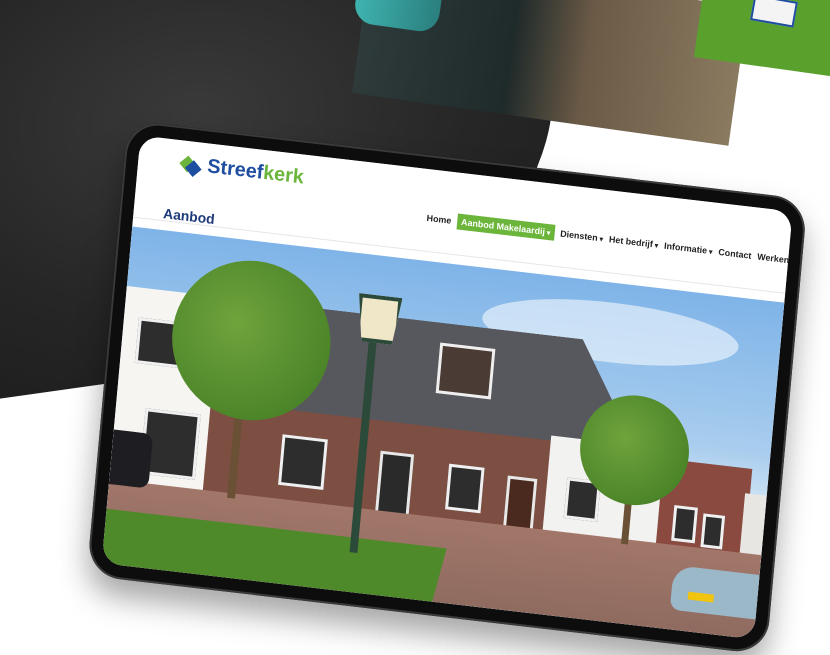 The height and width of the screenshot is (655, 830). I want to click on nav-item-label: Aanbod Makelaardij, so click(503, 226).